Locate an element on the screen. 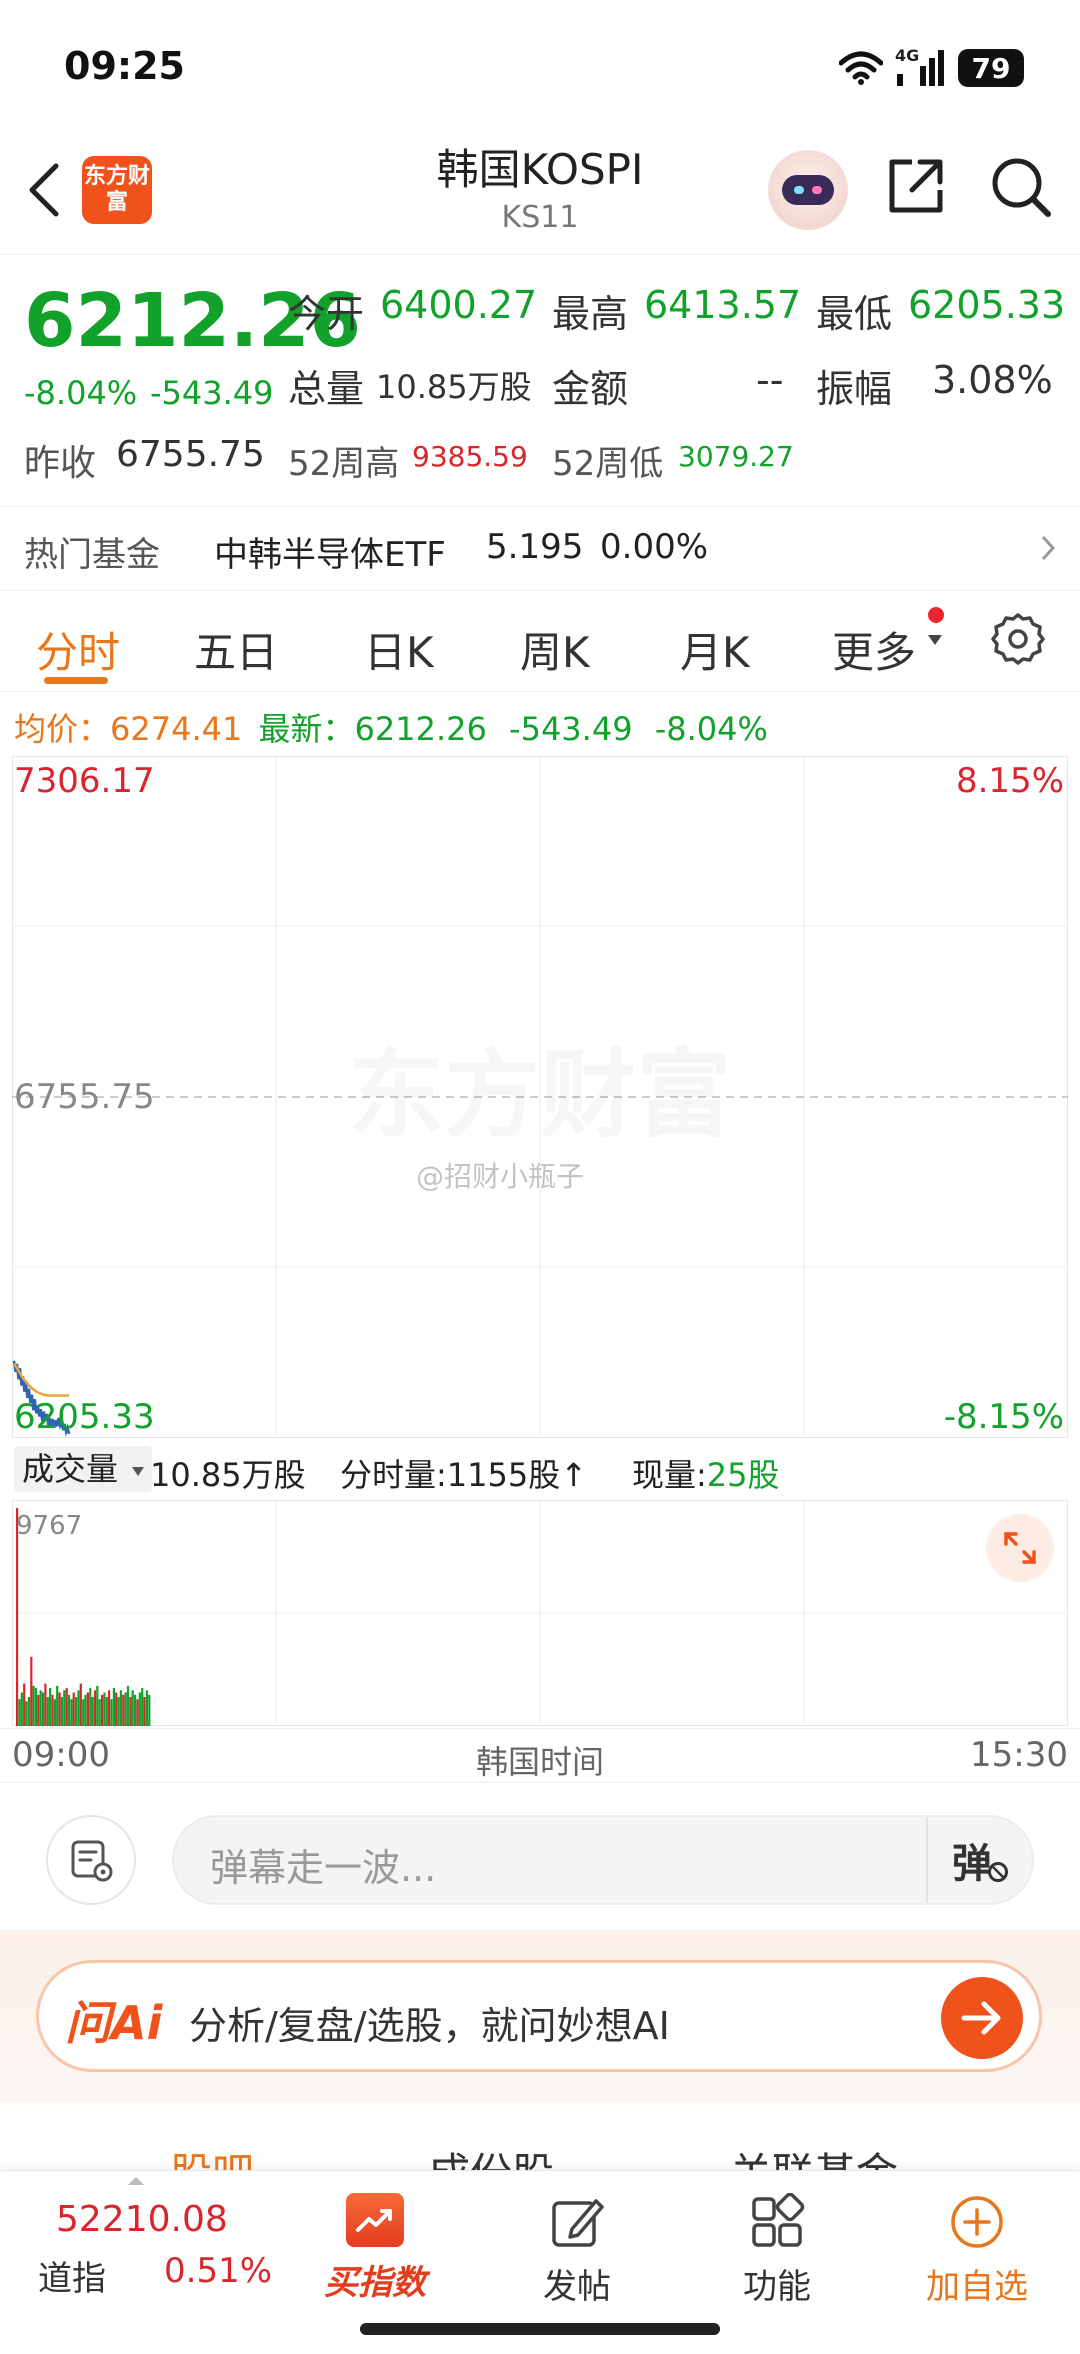  ai-banner: 问Ai 分析/复盘/选股，就问妙想AI is located at coordinates (540, 2016).